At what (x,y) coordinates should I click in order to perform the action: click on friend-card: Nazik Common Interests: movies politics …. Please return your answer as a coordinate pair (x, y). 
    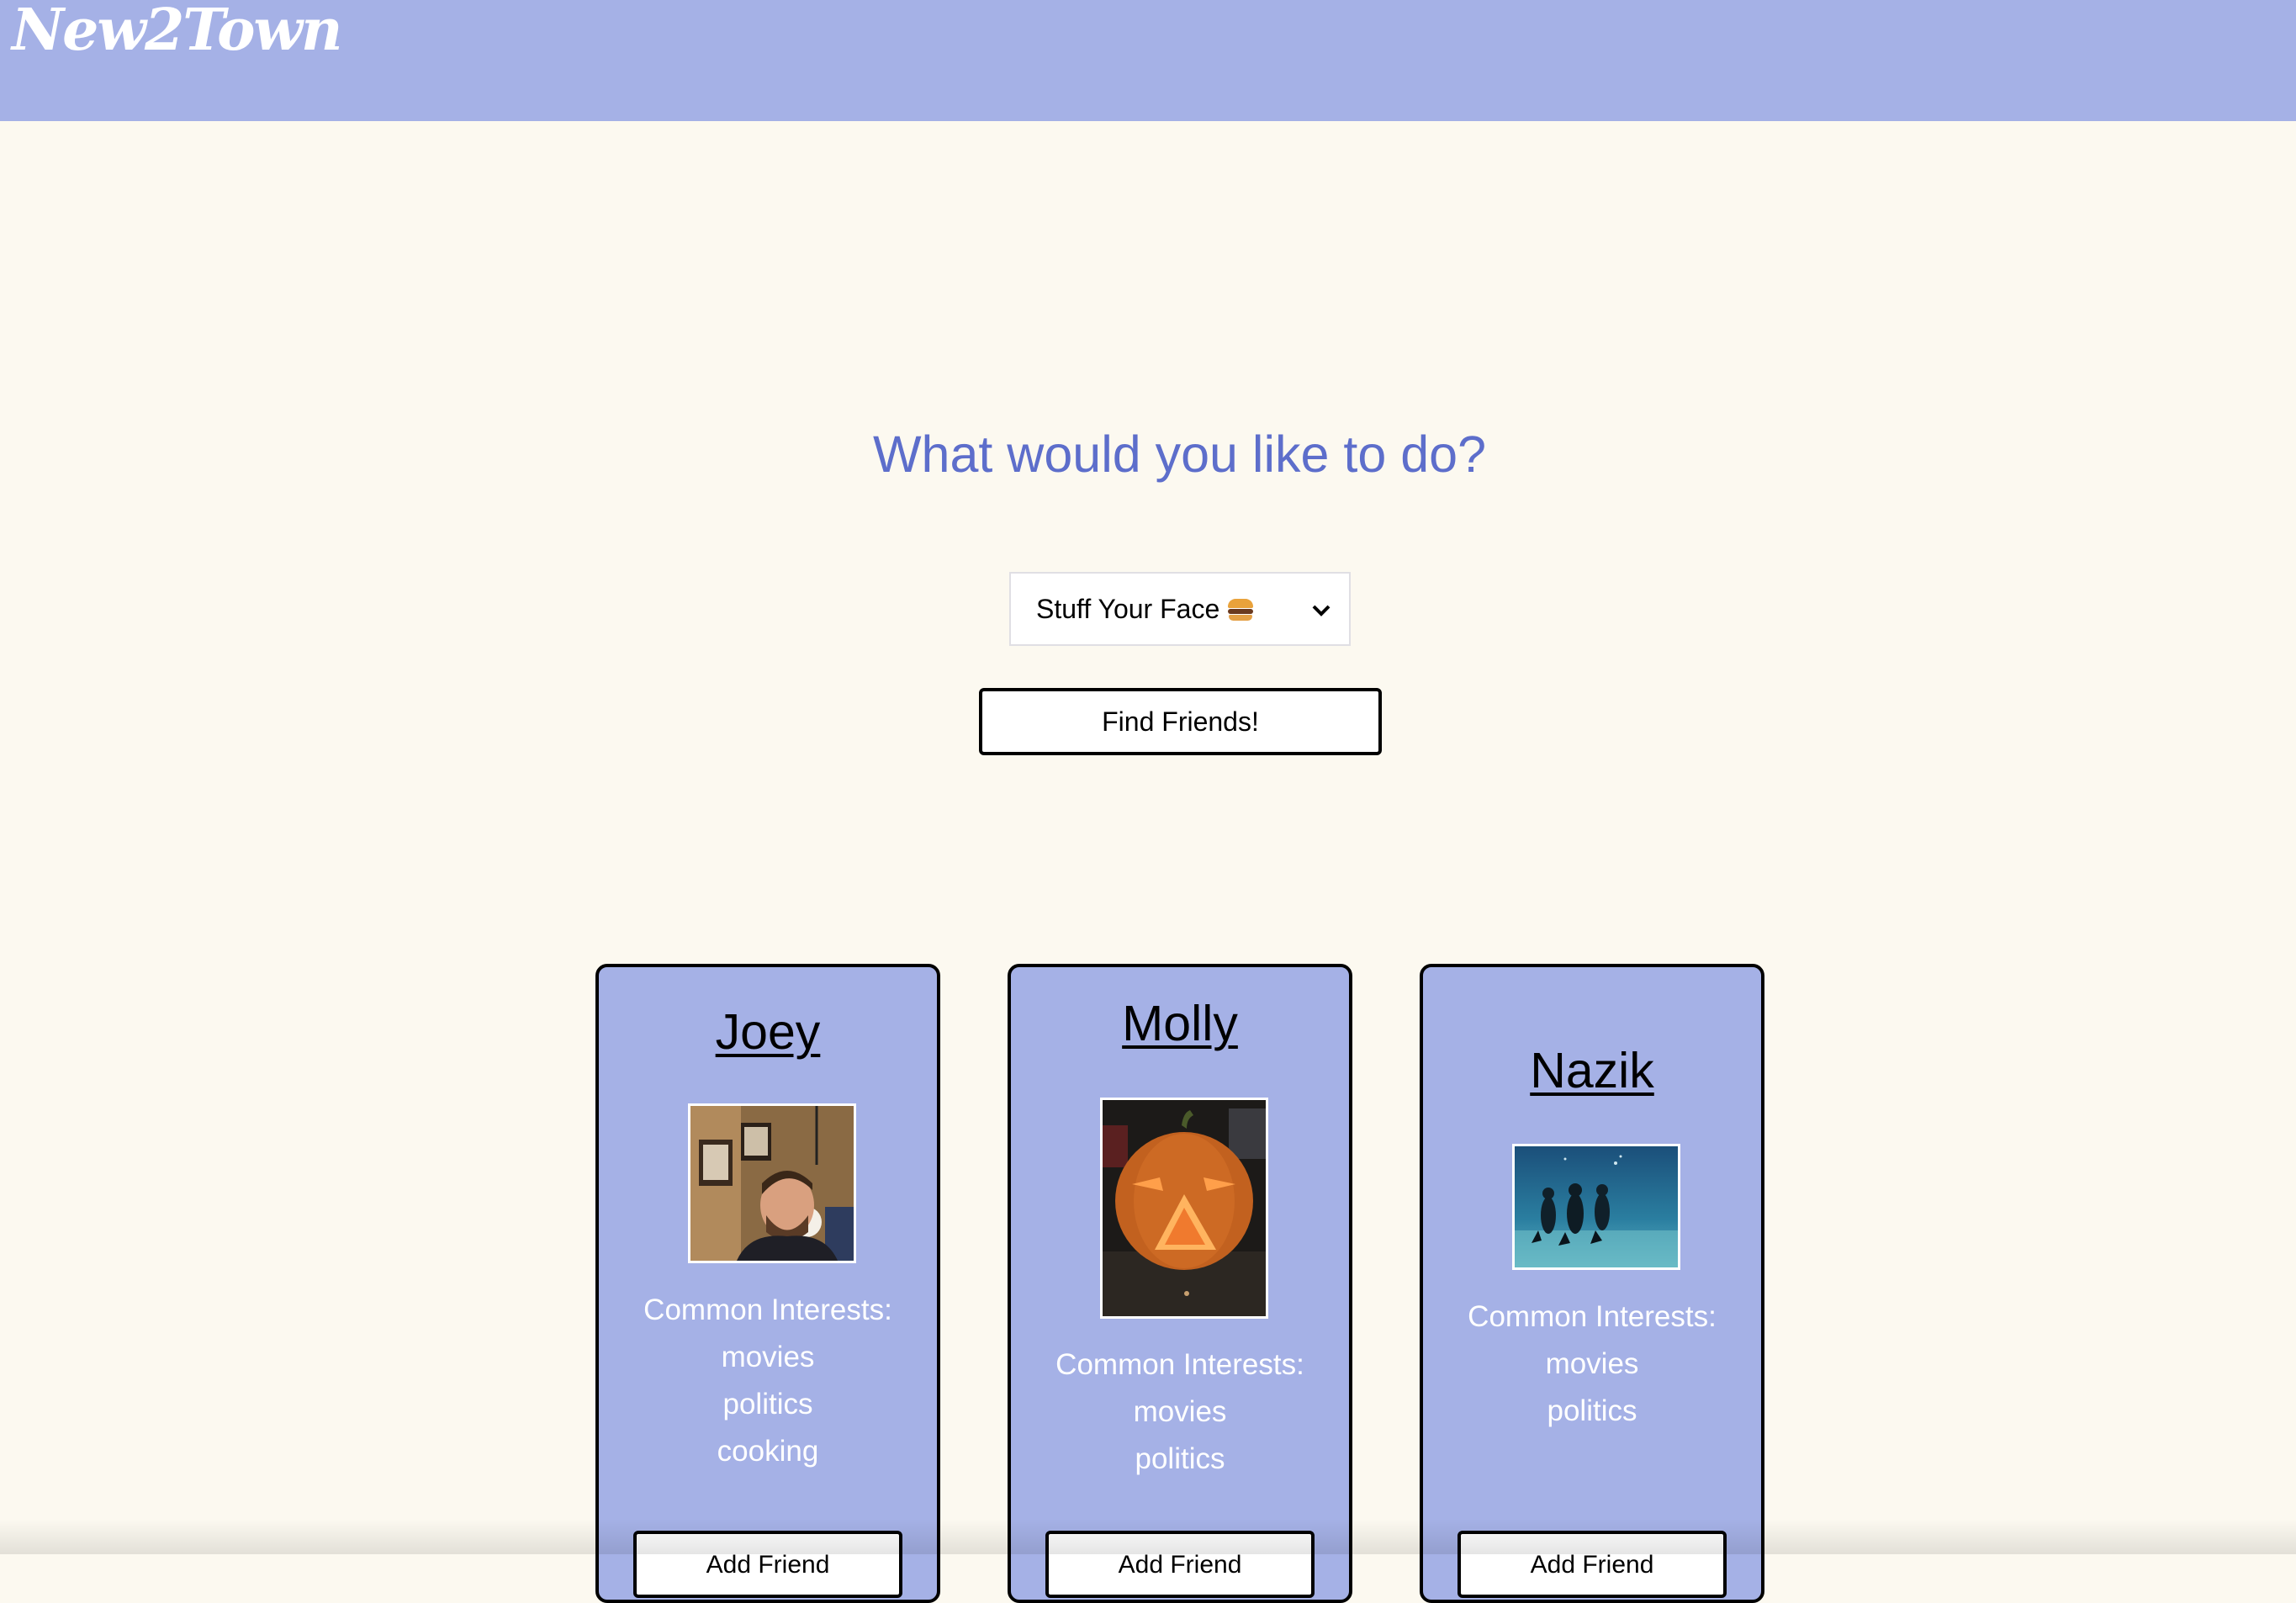
    Looking at the image, I should click on (1592, 1283).